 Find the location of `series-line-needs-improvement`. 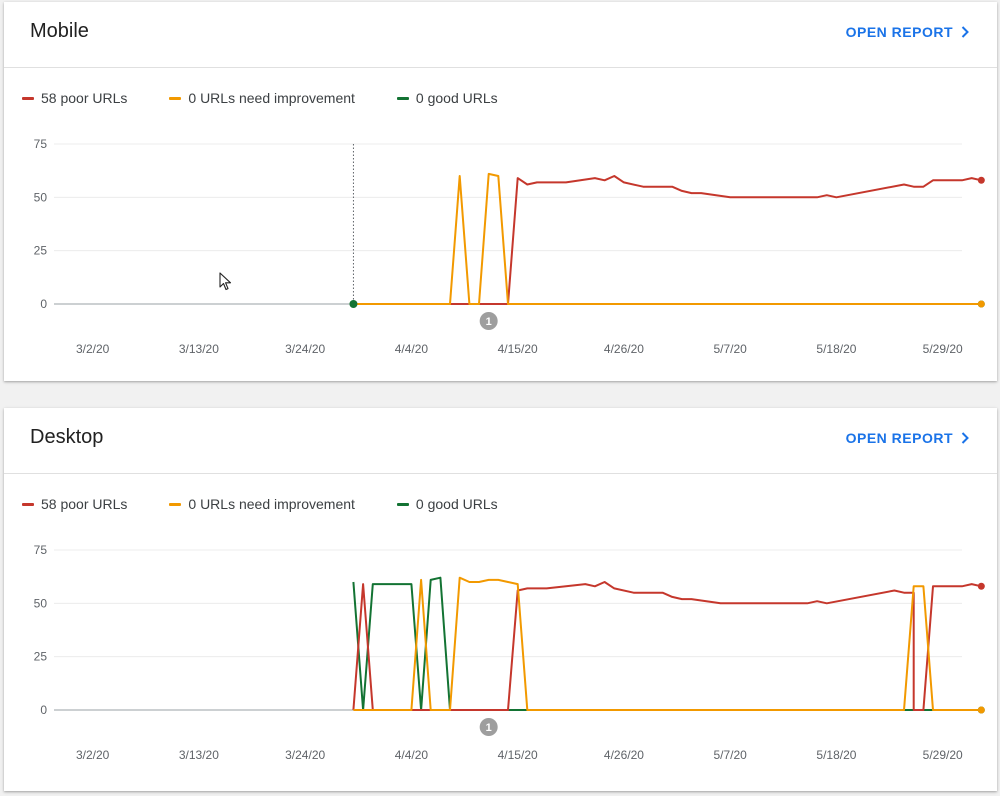

series-line-needs-improvement is located at coordinates (667, 238).